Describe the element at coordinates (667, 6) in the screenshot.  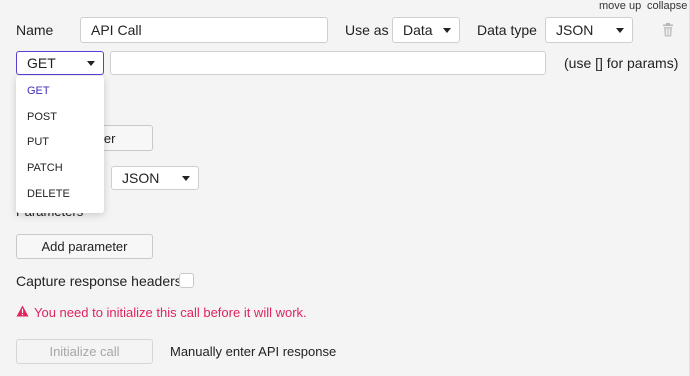
I see `collapse-link: collapse` at that location.